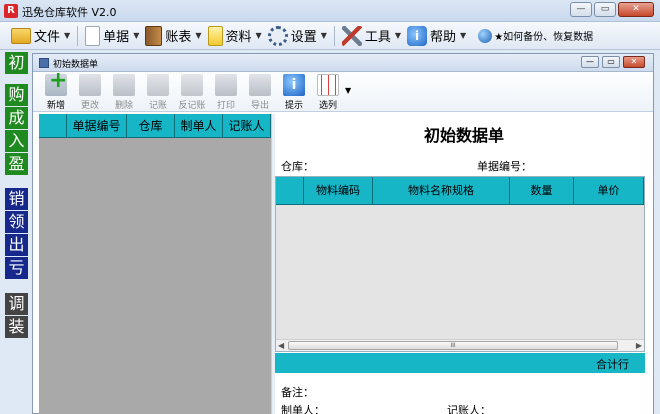 Image resolution: width=660 pixels, height=414 pixels. What do you see at coordinates (16, 118) in the screenshot?
I see `nav-product-in: 成` at bounding box center [16, 118].